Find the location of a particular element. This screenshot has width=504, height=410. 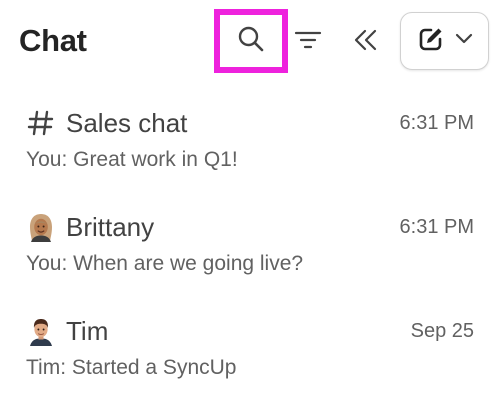

filter-button is located at coordinates (308, 42).